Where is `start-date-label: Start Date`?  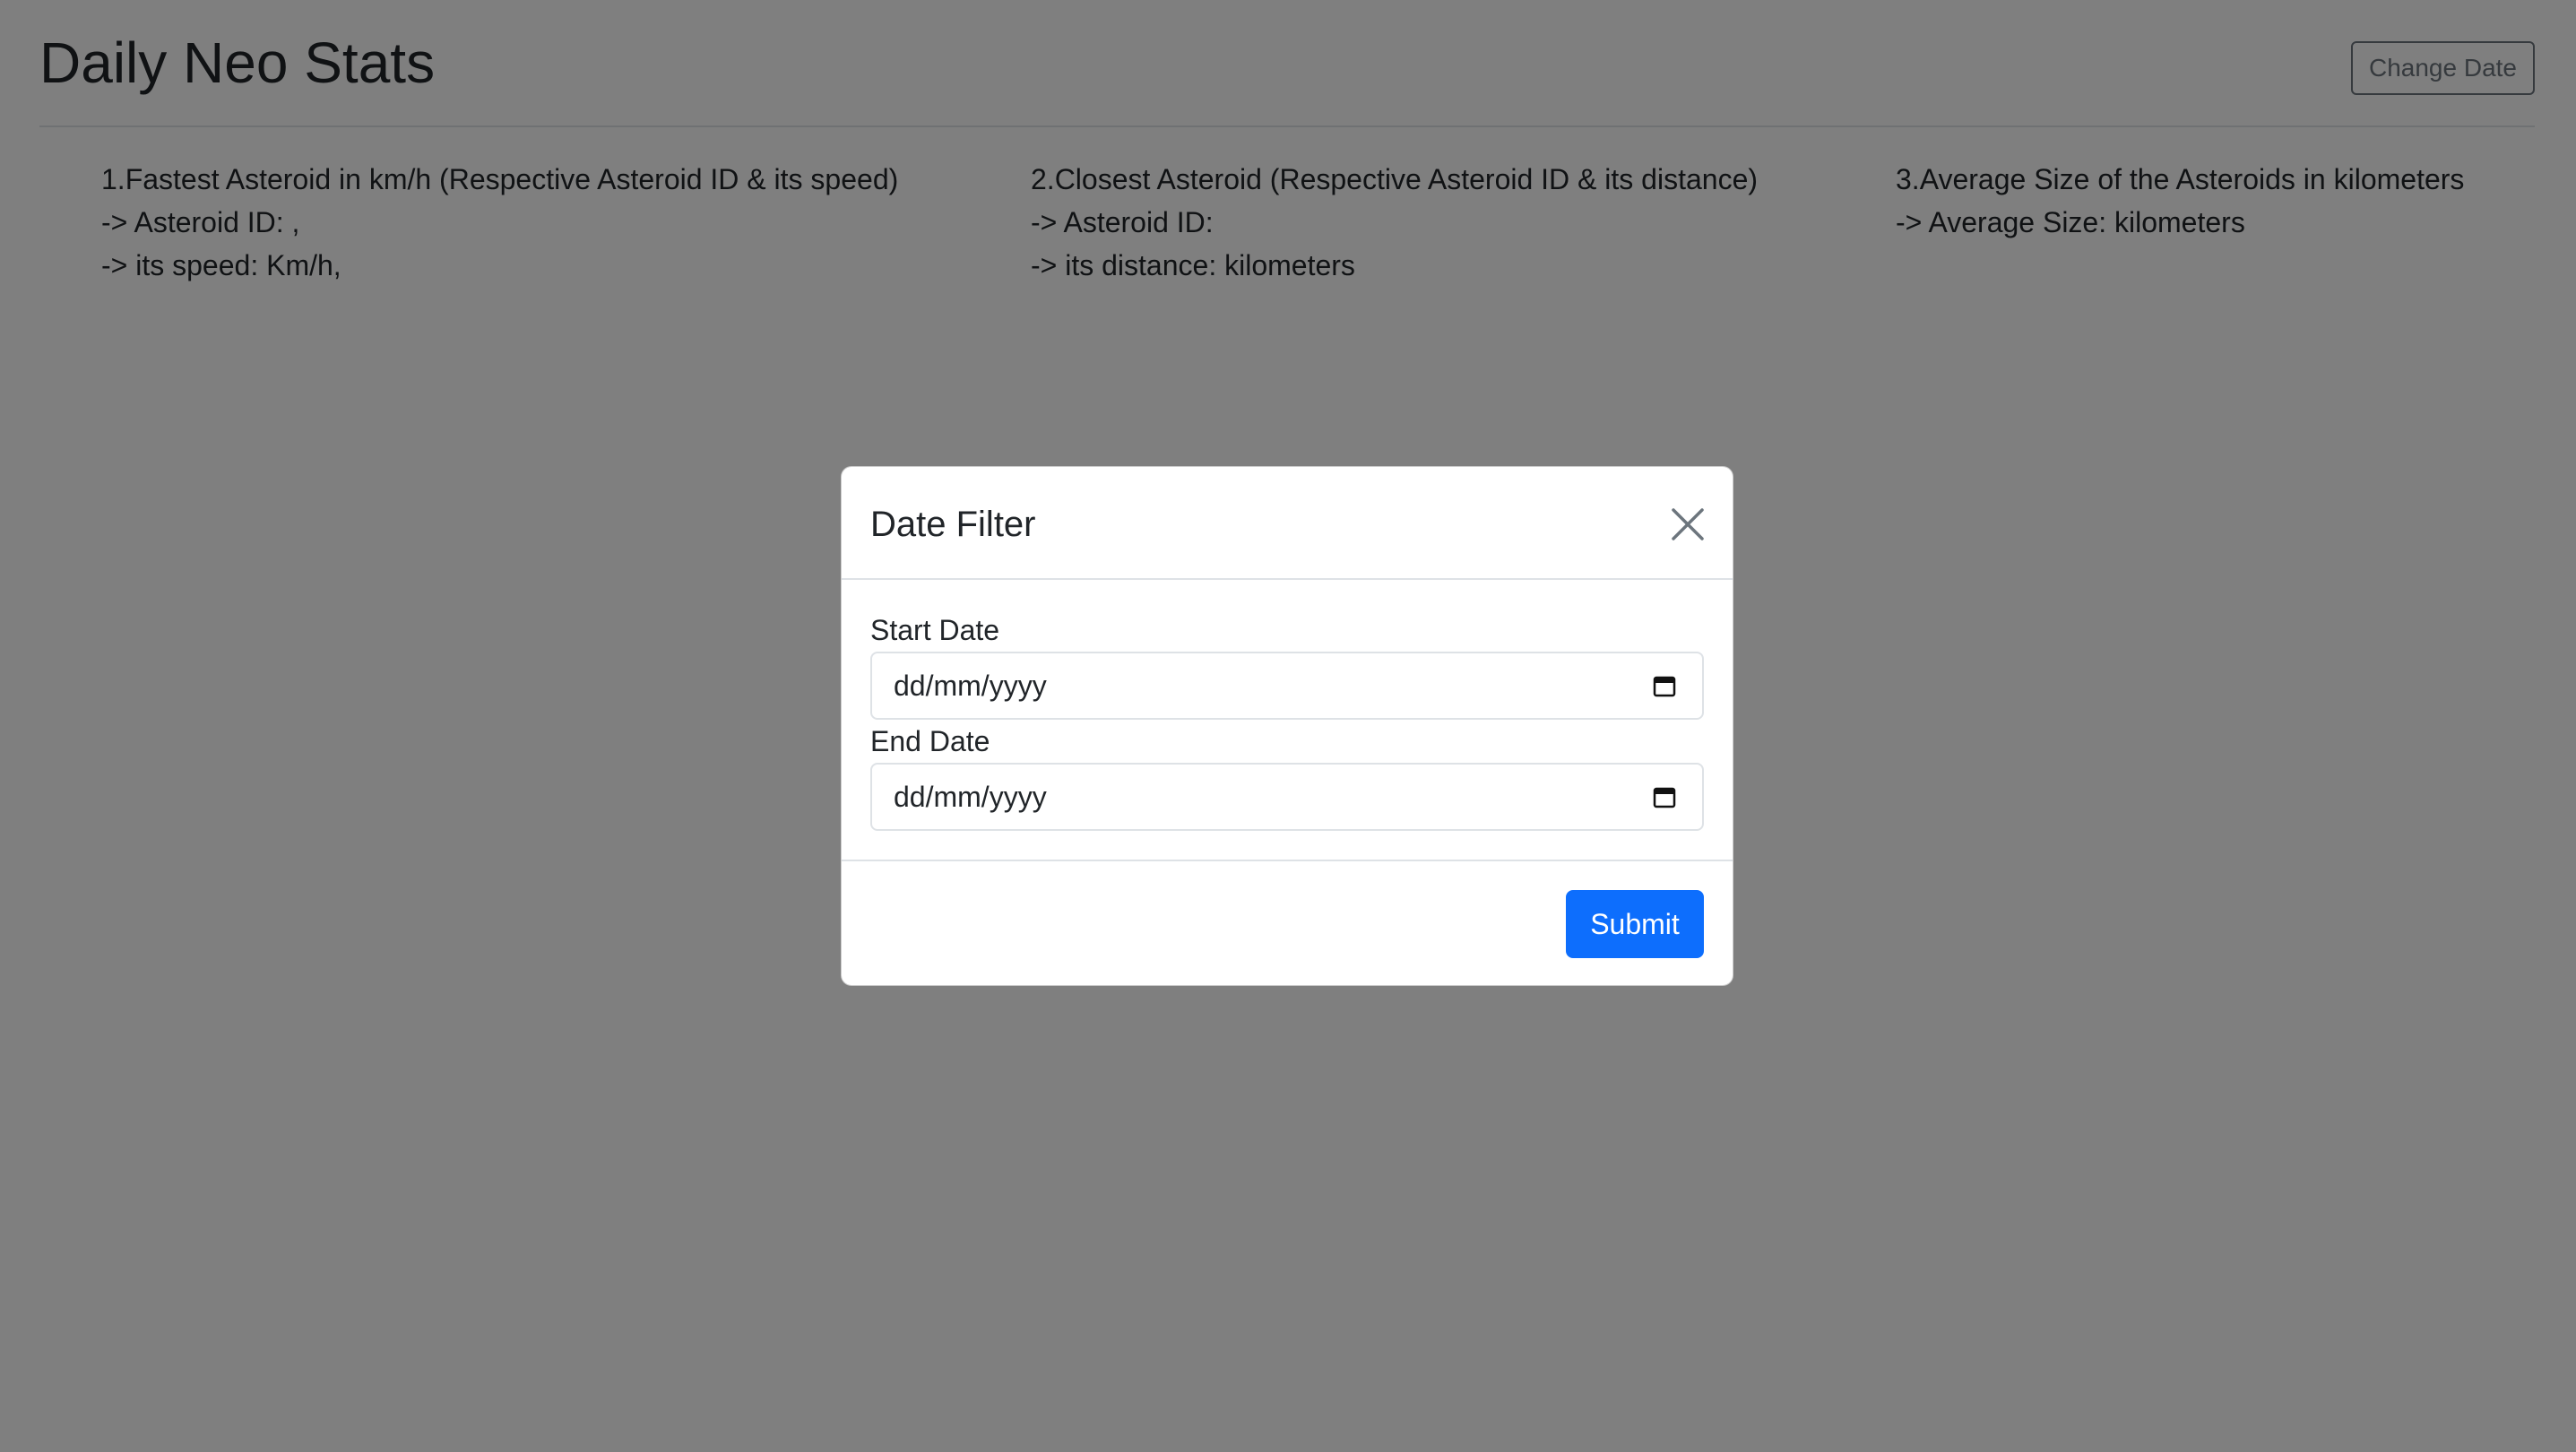
start-date-label: Start Date is located at coordinates (935, 630).